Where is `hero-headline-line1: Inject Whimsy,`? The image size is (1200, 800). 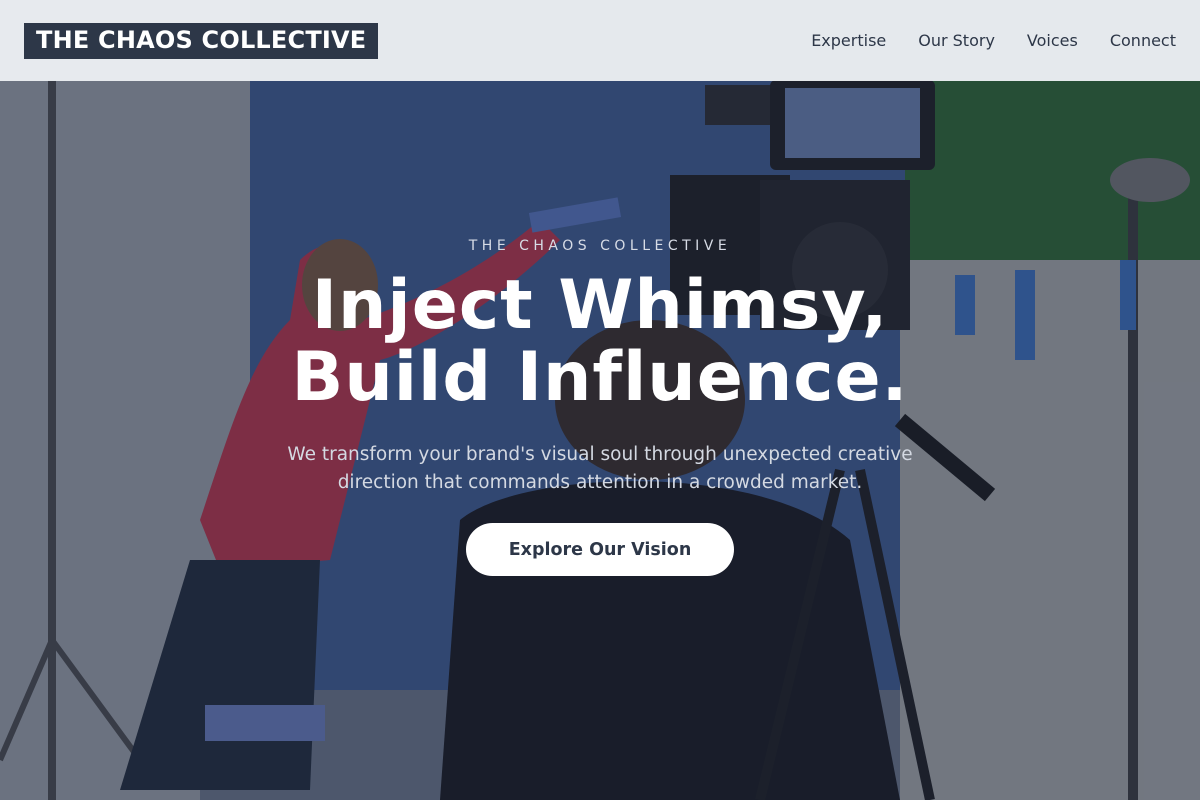
hero-headline-line1: Inject Whimsy, is located at coordinates (600, 305).